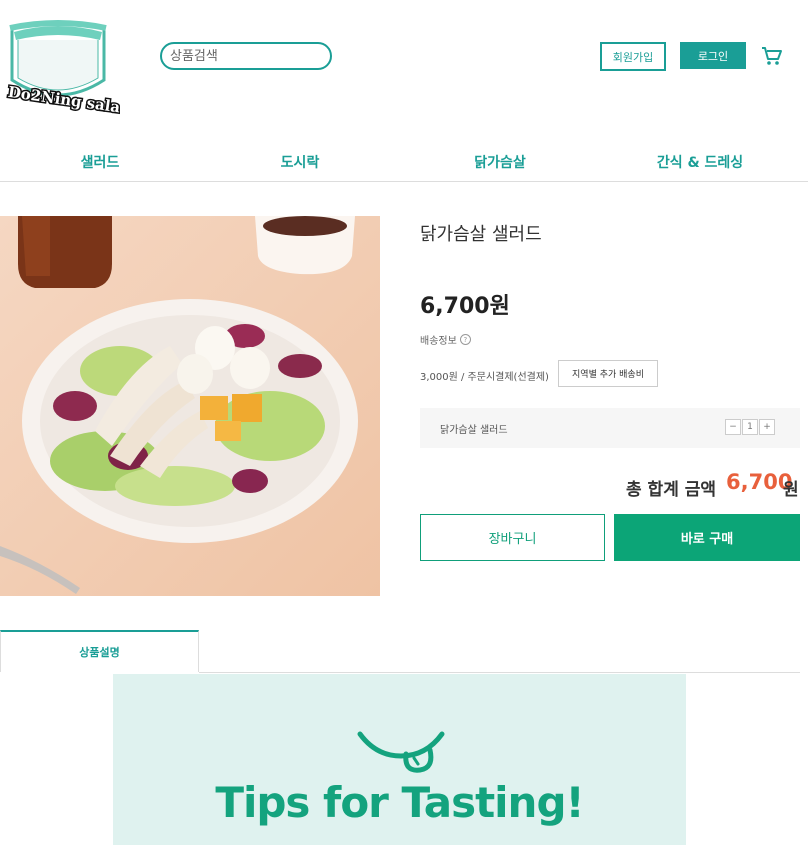  I want to click on tips-title: Tips for Tasting!, so click(399, 802).